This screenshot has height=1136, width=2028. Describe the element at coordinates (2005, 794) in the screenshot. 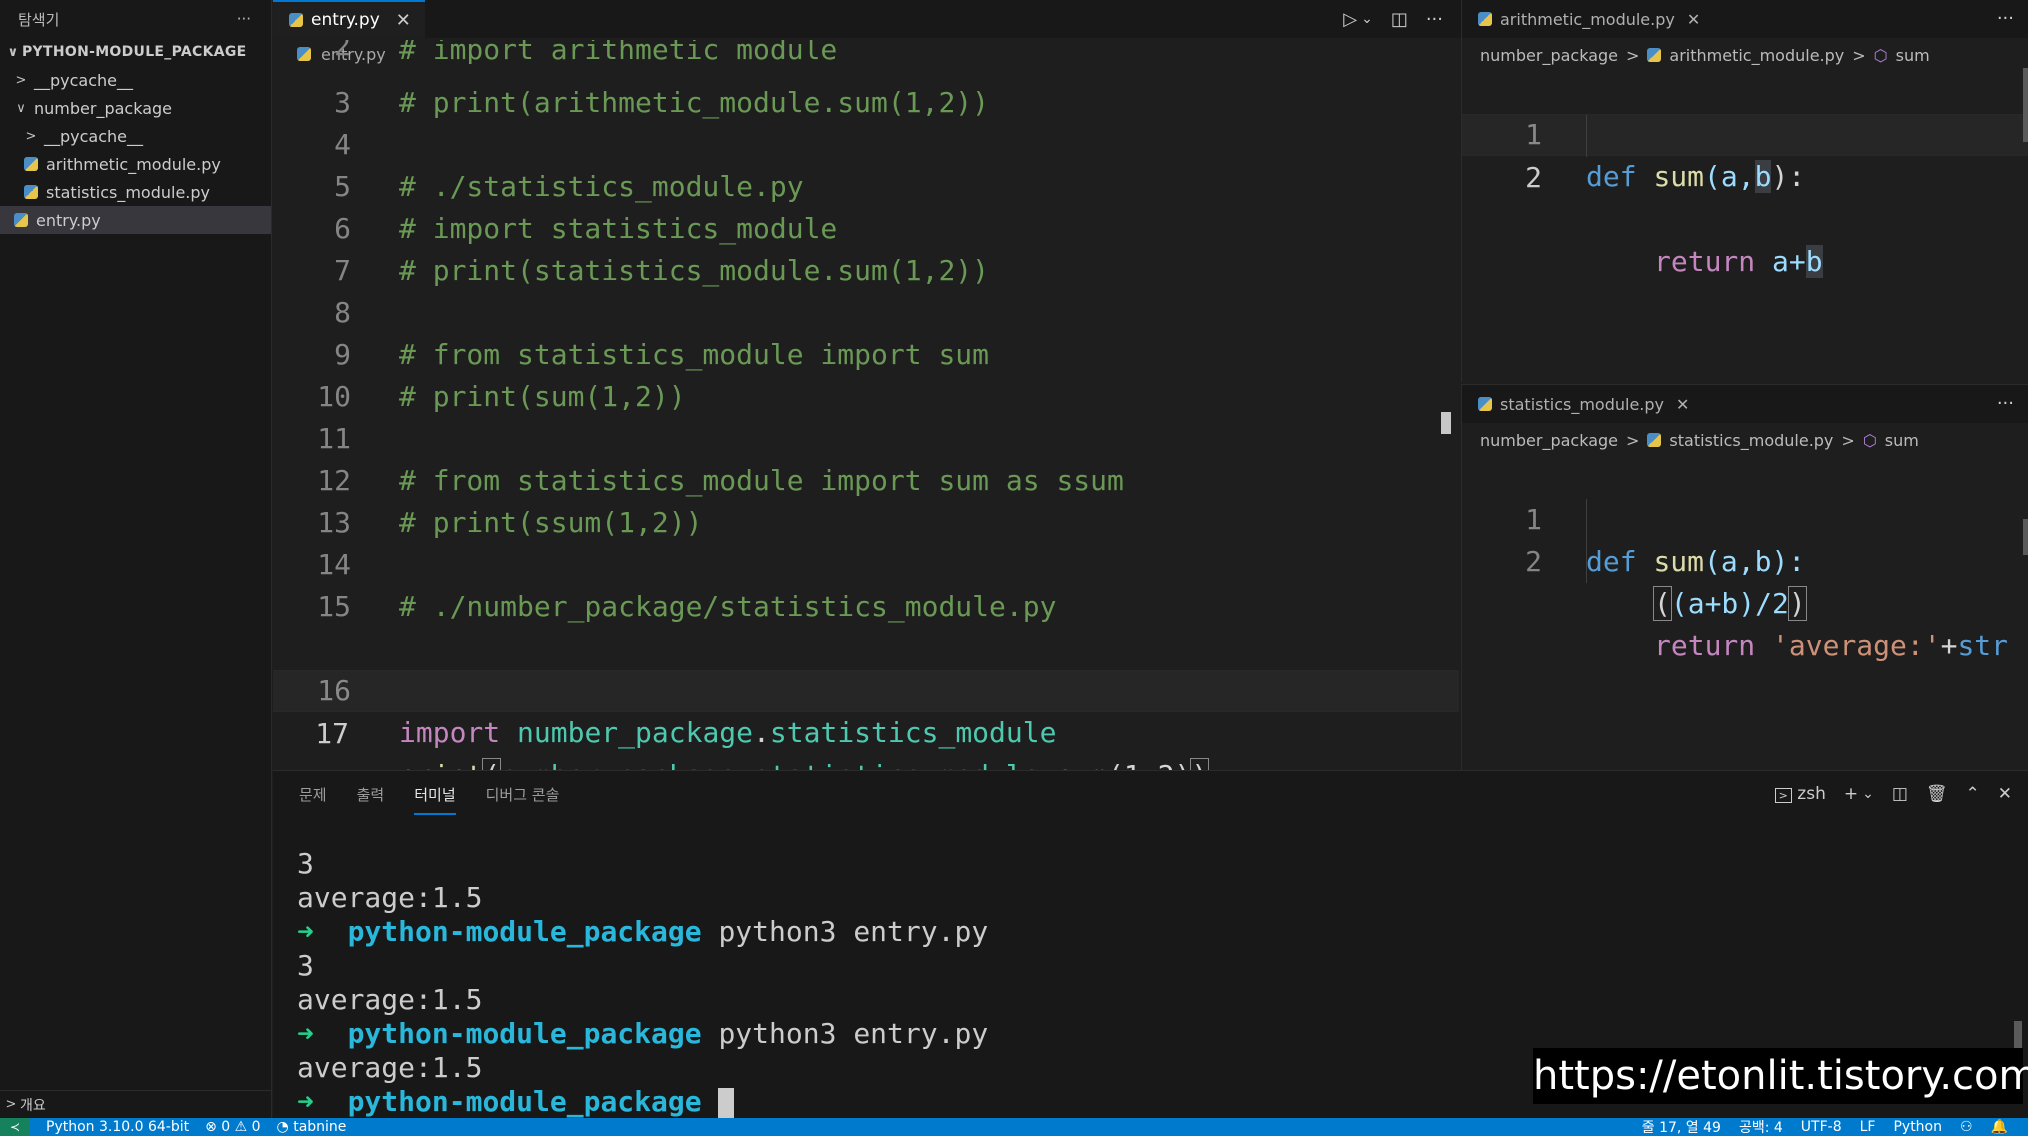

I see `close-panel-icon: ✕` at that location.